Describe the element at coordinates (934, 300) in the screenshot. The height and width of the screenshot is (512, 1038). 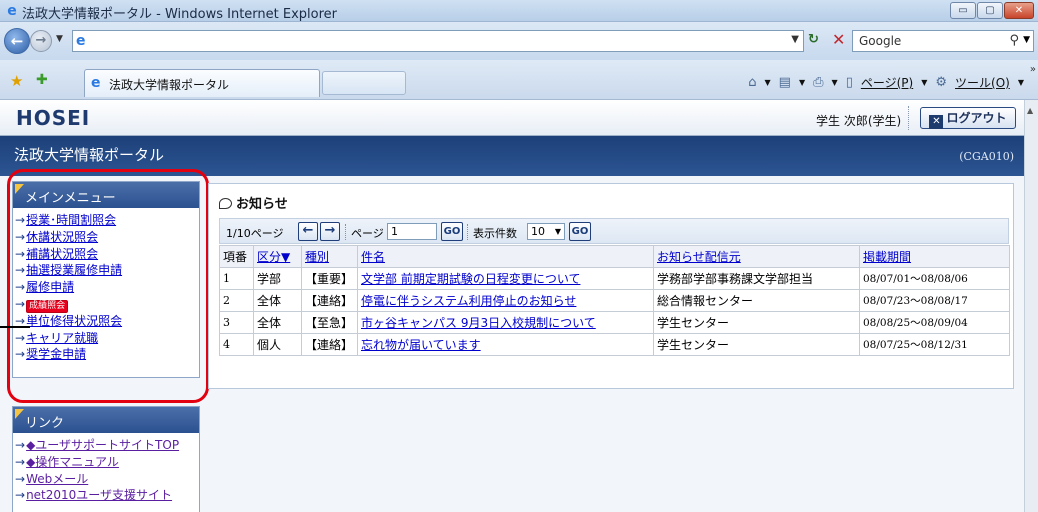
I see `row-period: 08/07/23～08/08/17` at that location.